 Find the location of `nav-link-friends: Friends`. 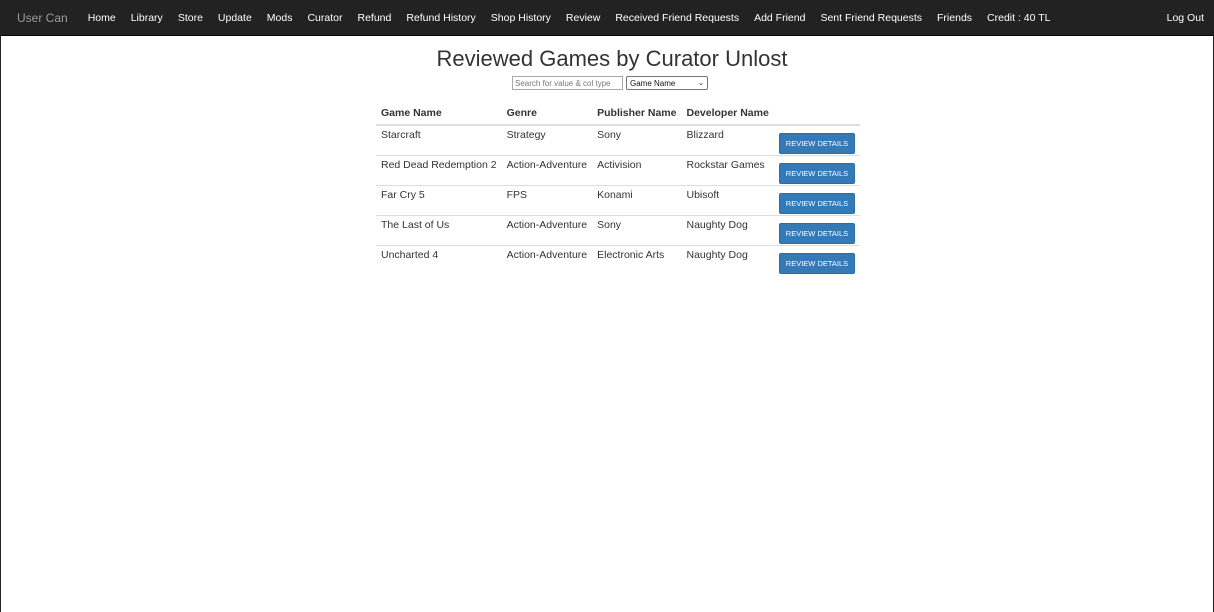

nav-link-friends: Friends is located at coordinates (954, 18).